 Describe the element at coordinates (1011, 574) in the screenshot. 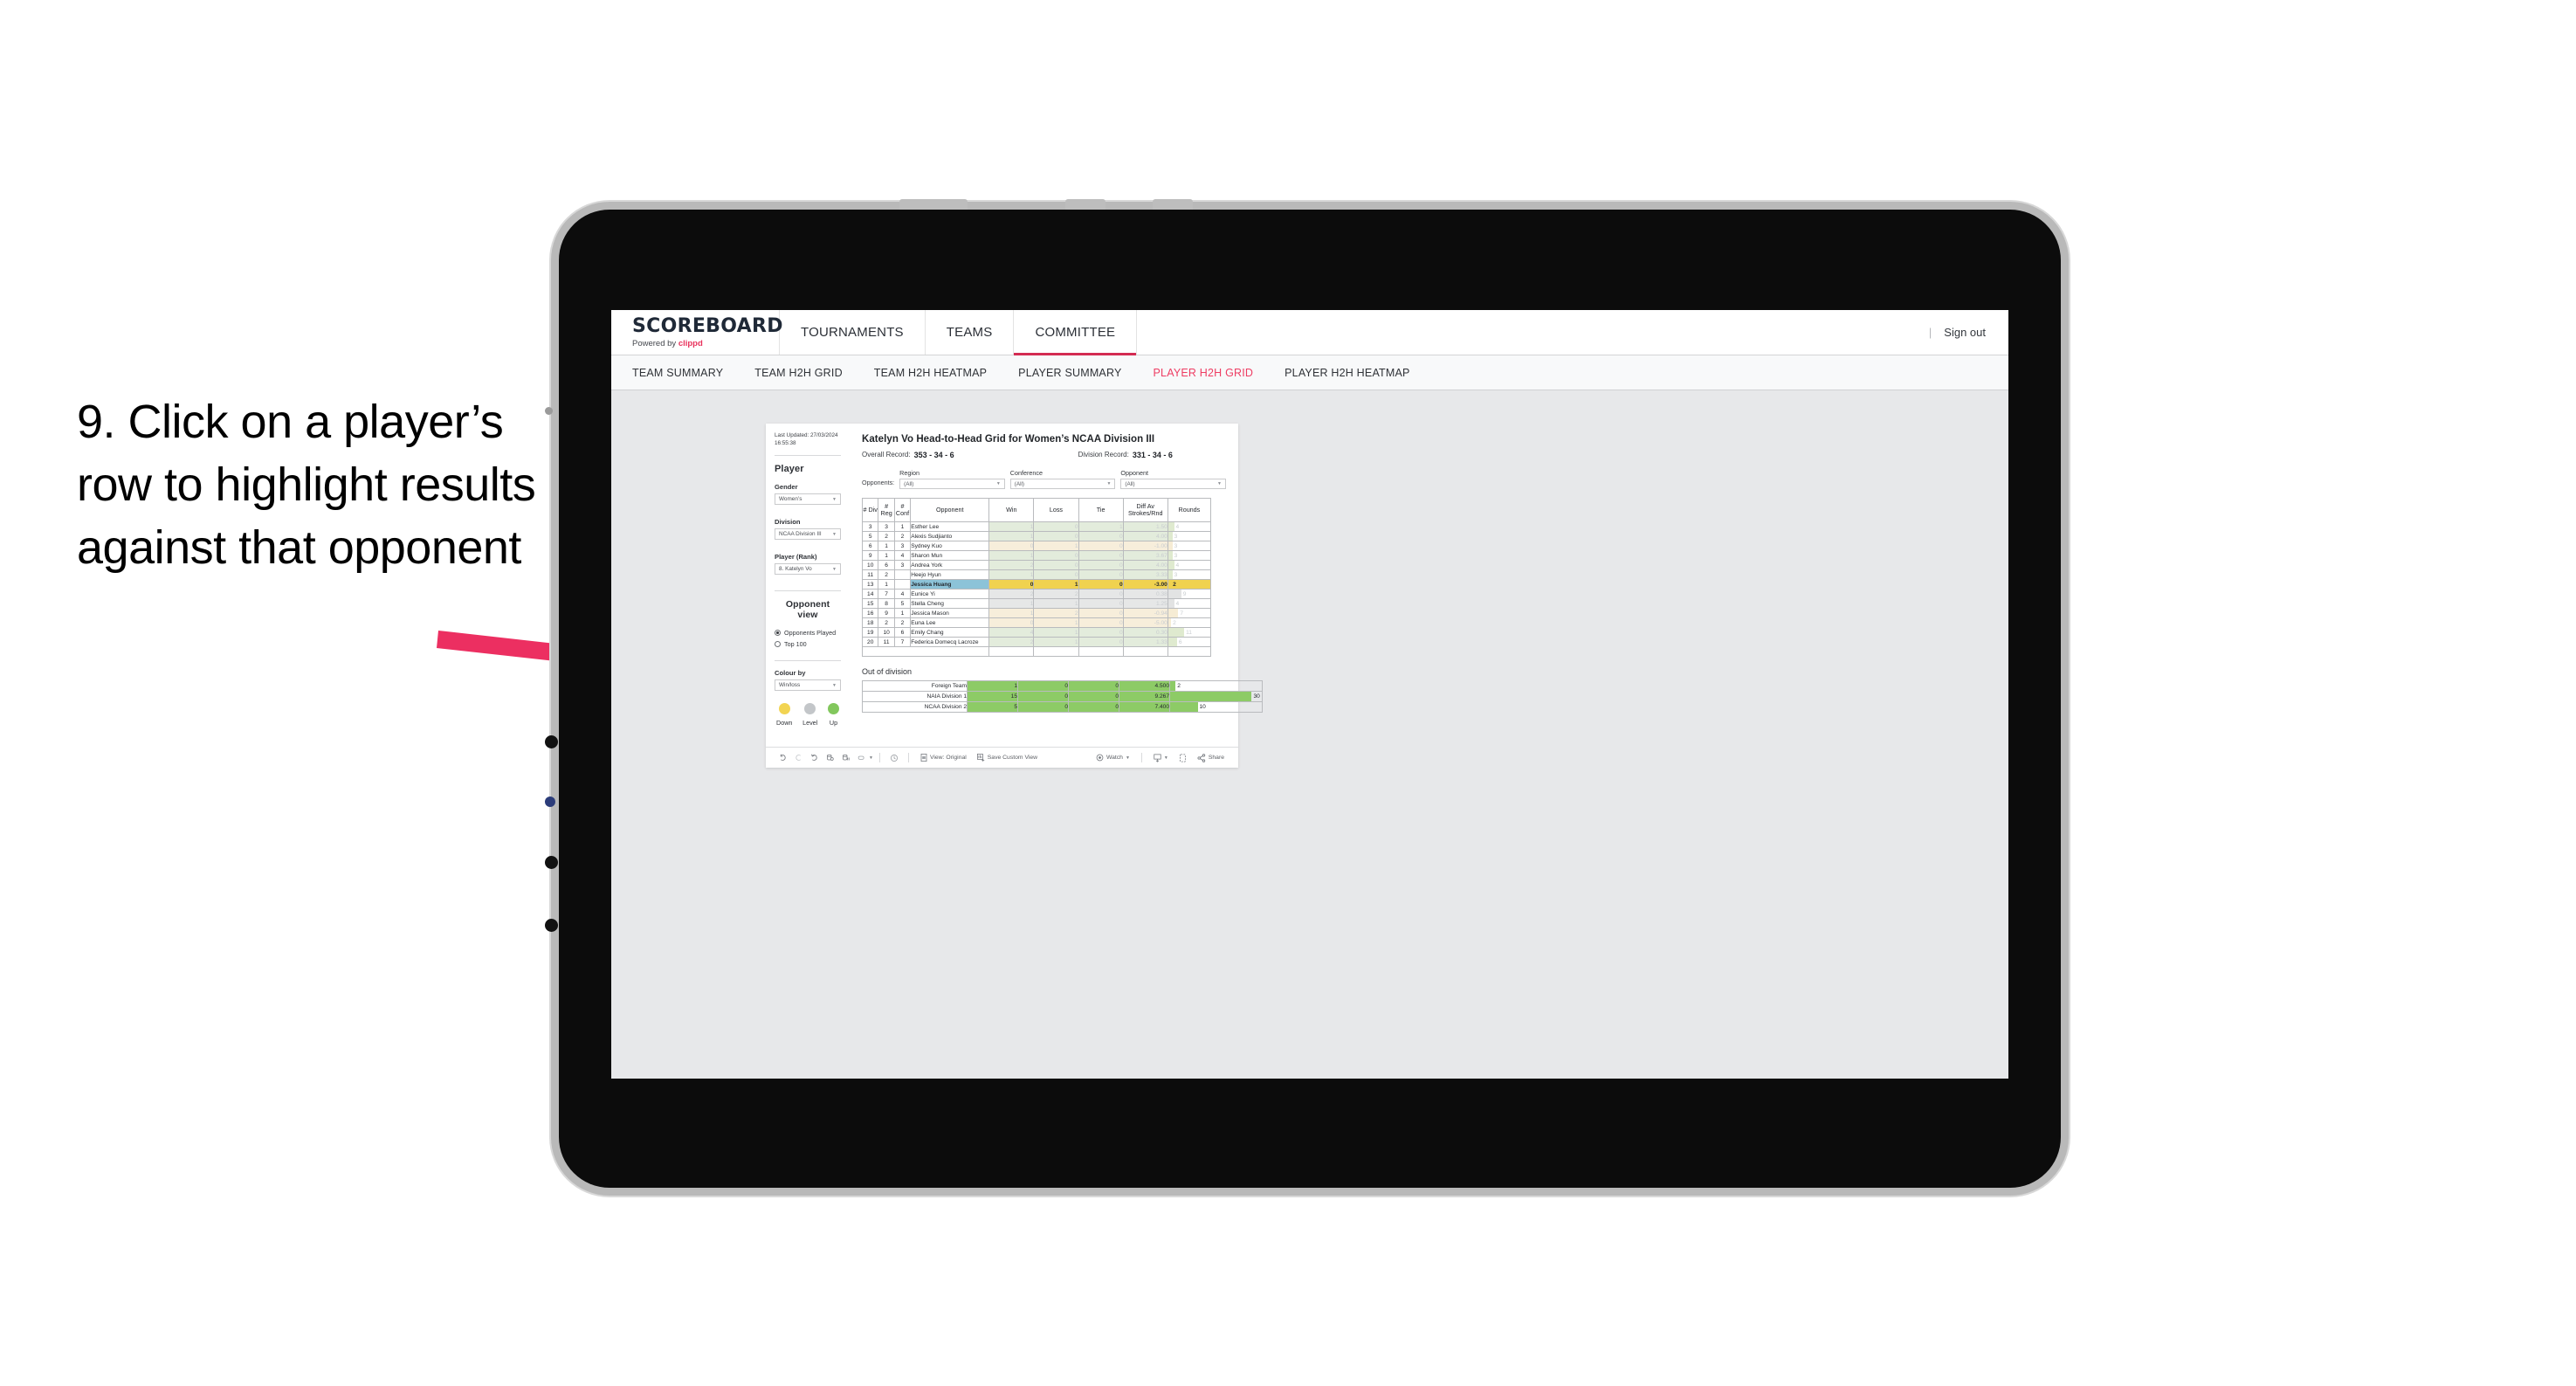

I see `cell-win: 1` at that location.